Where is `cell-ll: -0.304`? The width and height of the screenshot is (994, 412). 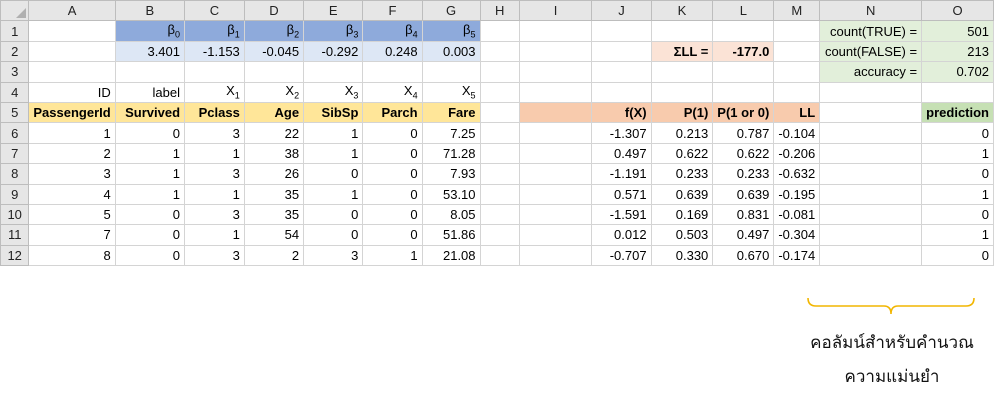
cell-ll: -0.304 is located at coordinates (797, 235).